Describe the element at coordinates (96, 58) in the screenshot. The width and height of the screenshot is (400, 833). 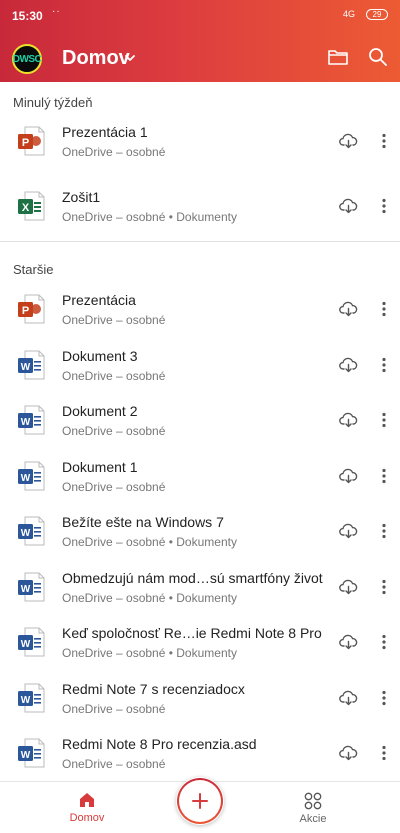
I see `page-title: Domov` at that location.